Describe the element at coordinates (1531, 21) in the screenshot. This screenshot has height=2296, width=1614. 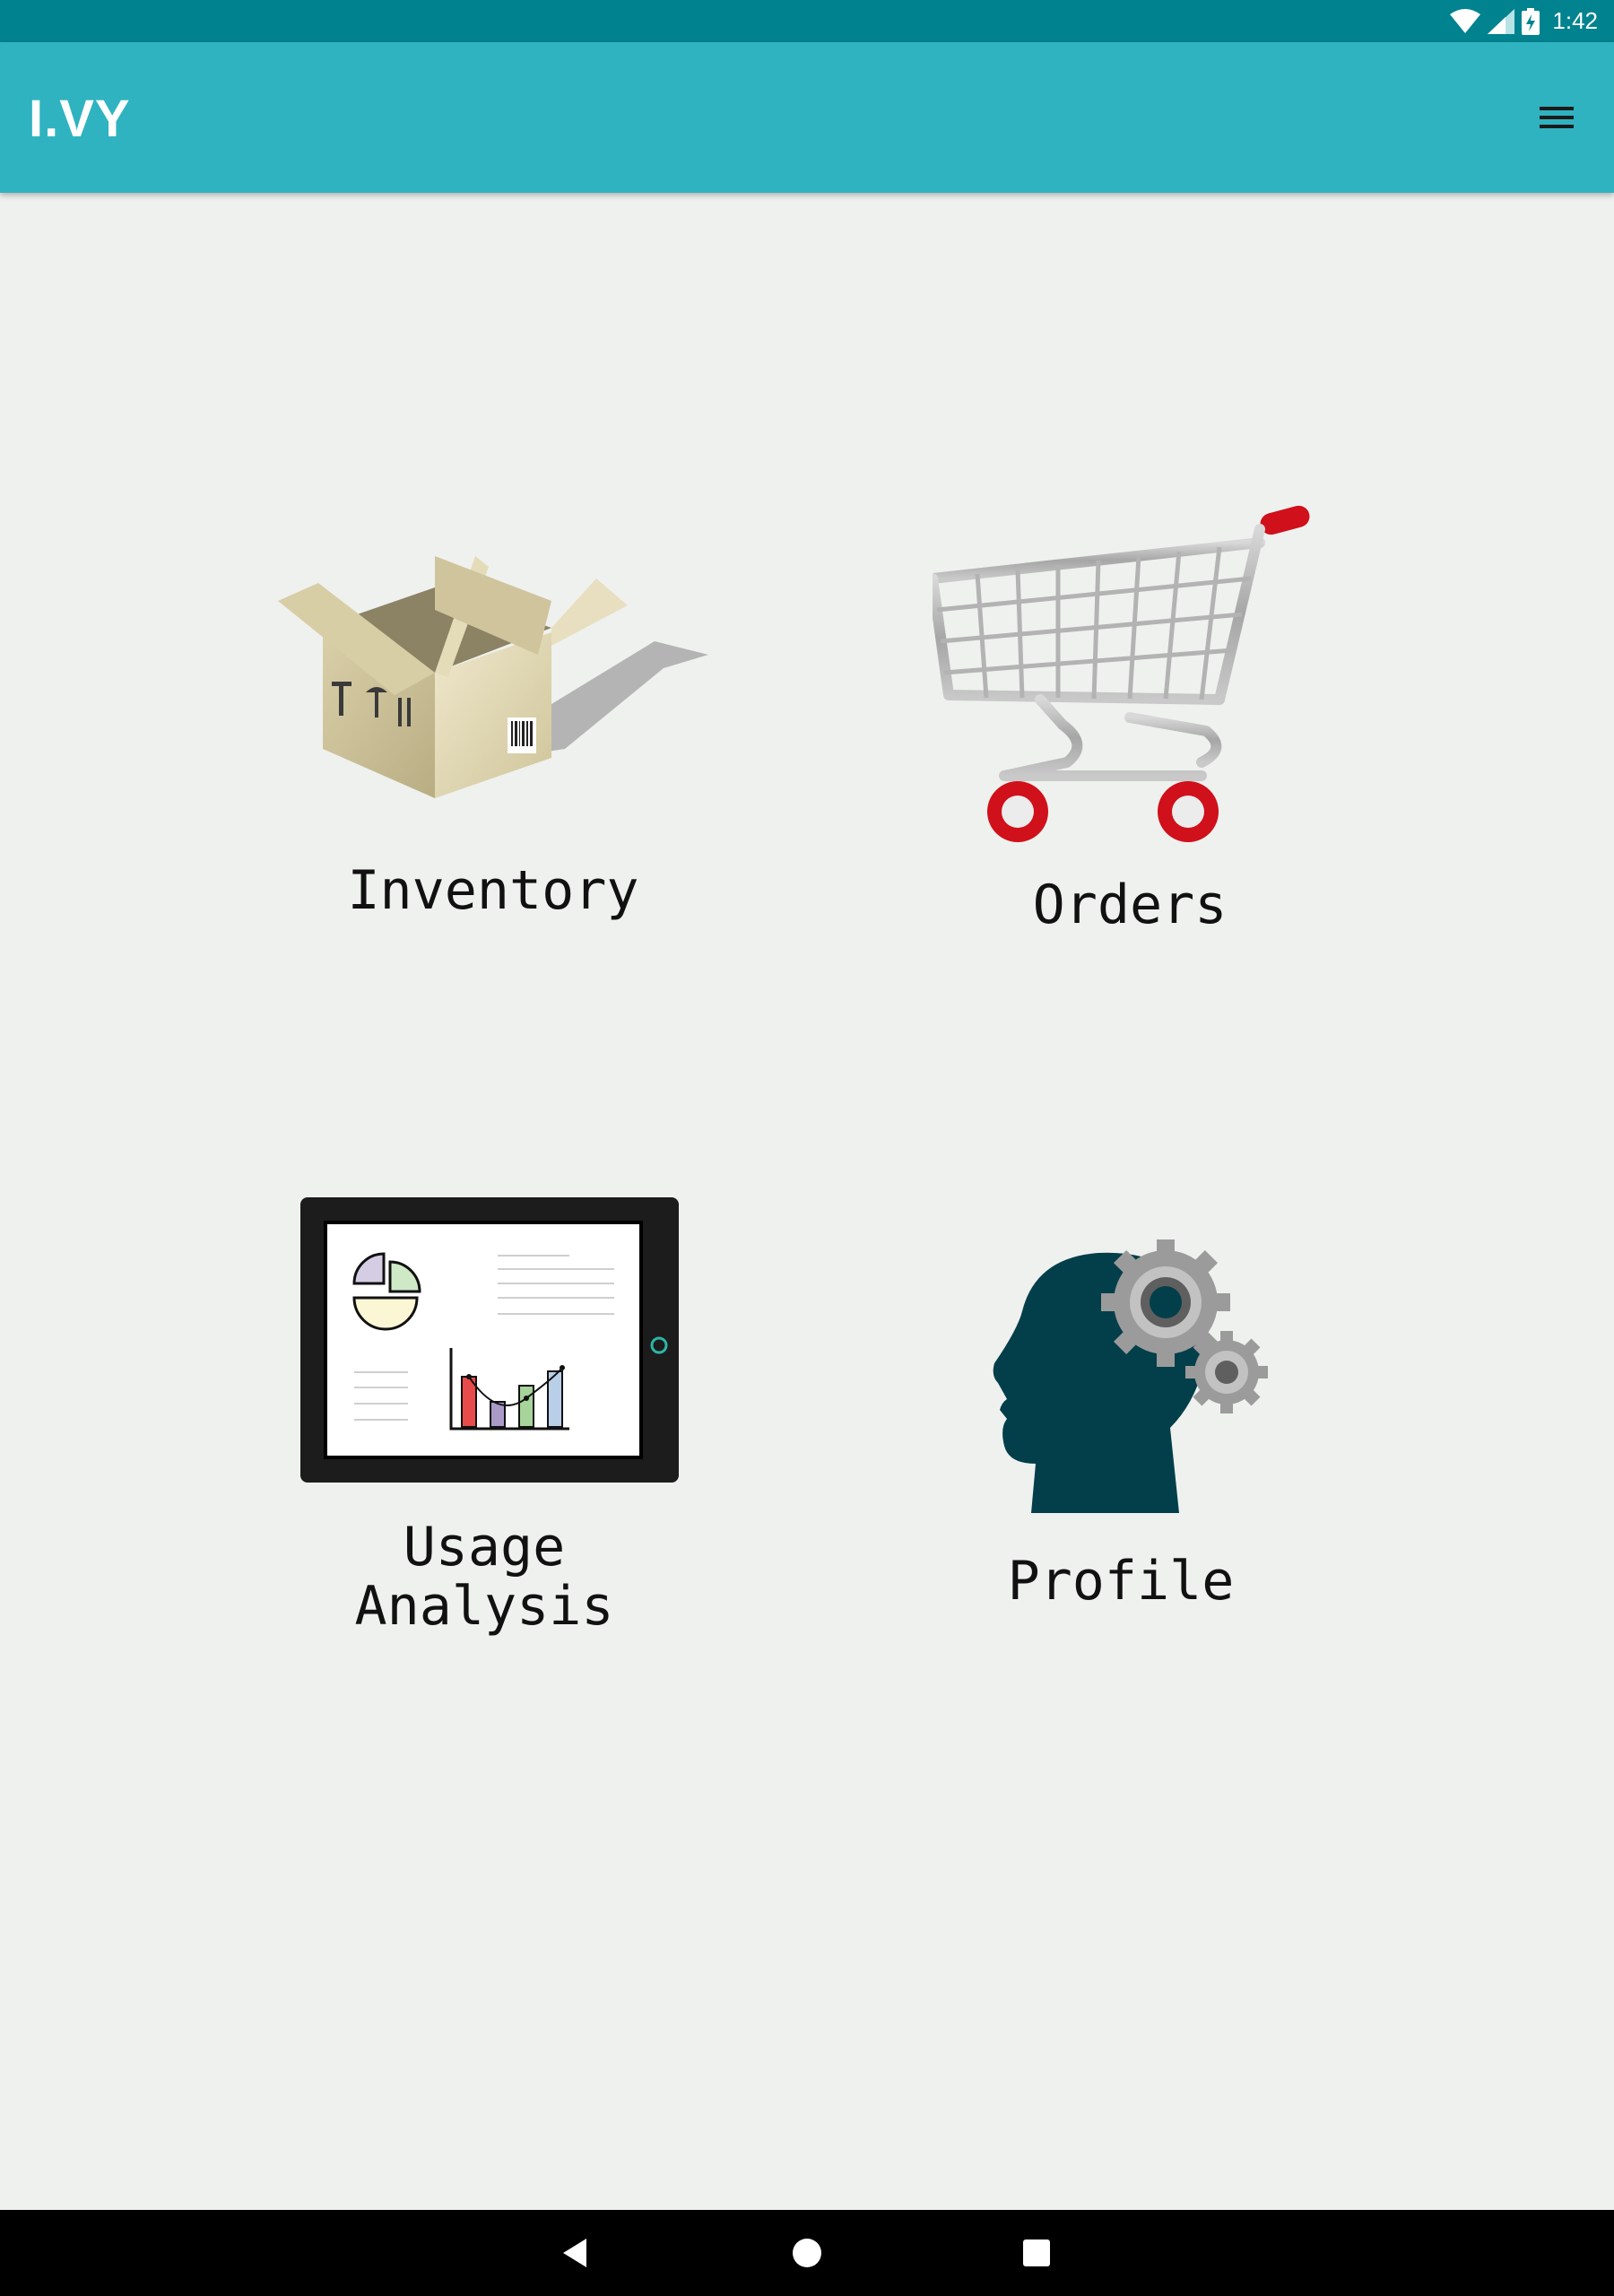
I see `battery-charging-icon` at that location.